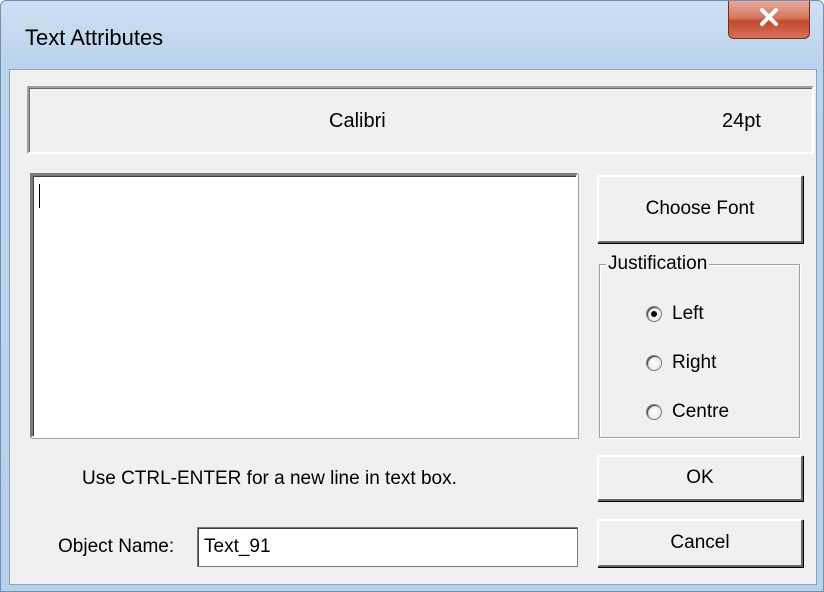  I want to click on radio-centre-label: Centre, so click(701, 411).